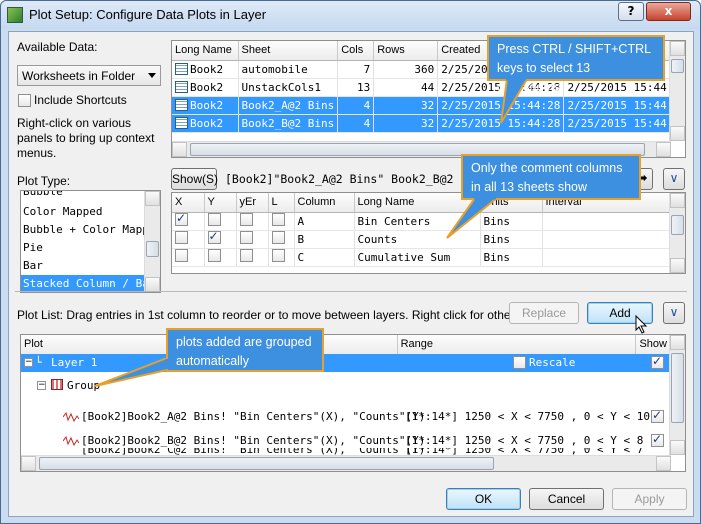 The width and height of the screenshot is (701, 524). What do you see at coordinates (351, 291) in the screenshot?
I see `divider` at bounding box center [351, 291].